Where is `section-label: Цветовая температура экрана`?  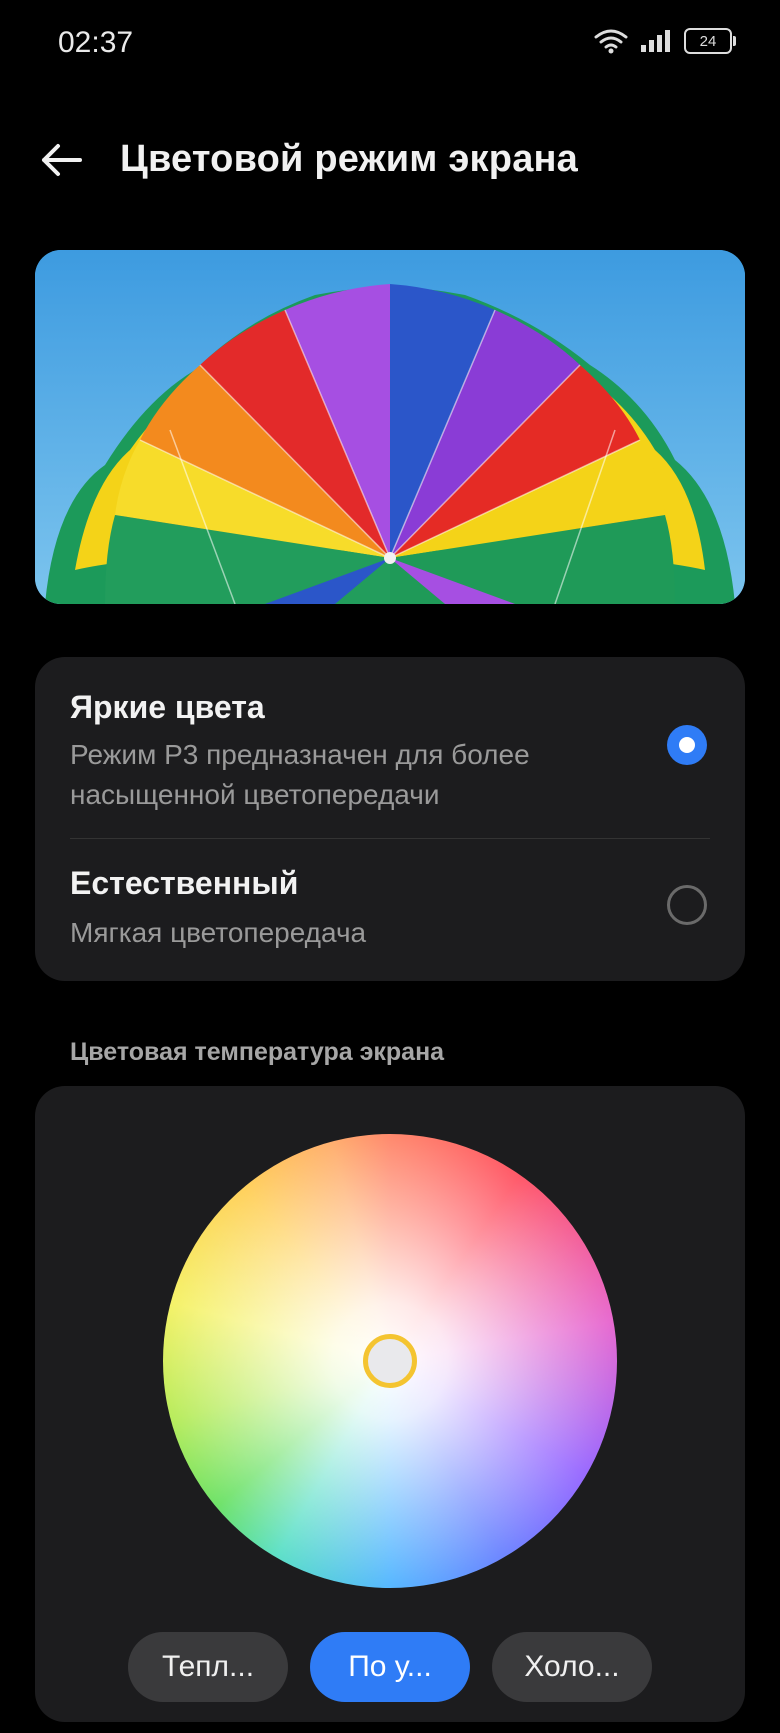
section-label: Цветовая температура экрана is located at coordinates (257, 1052).